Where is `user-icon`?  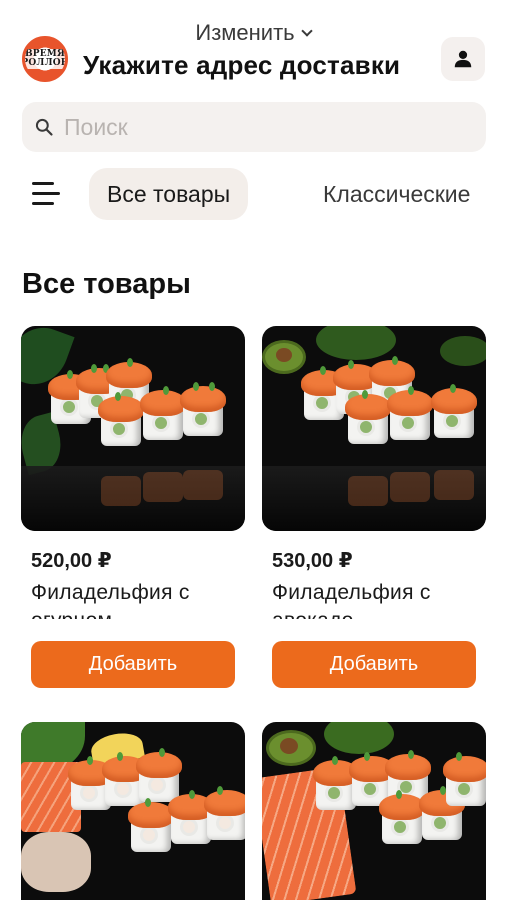
user-icon is located at coordinates (463, 59).